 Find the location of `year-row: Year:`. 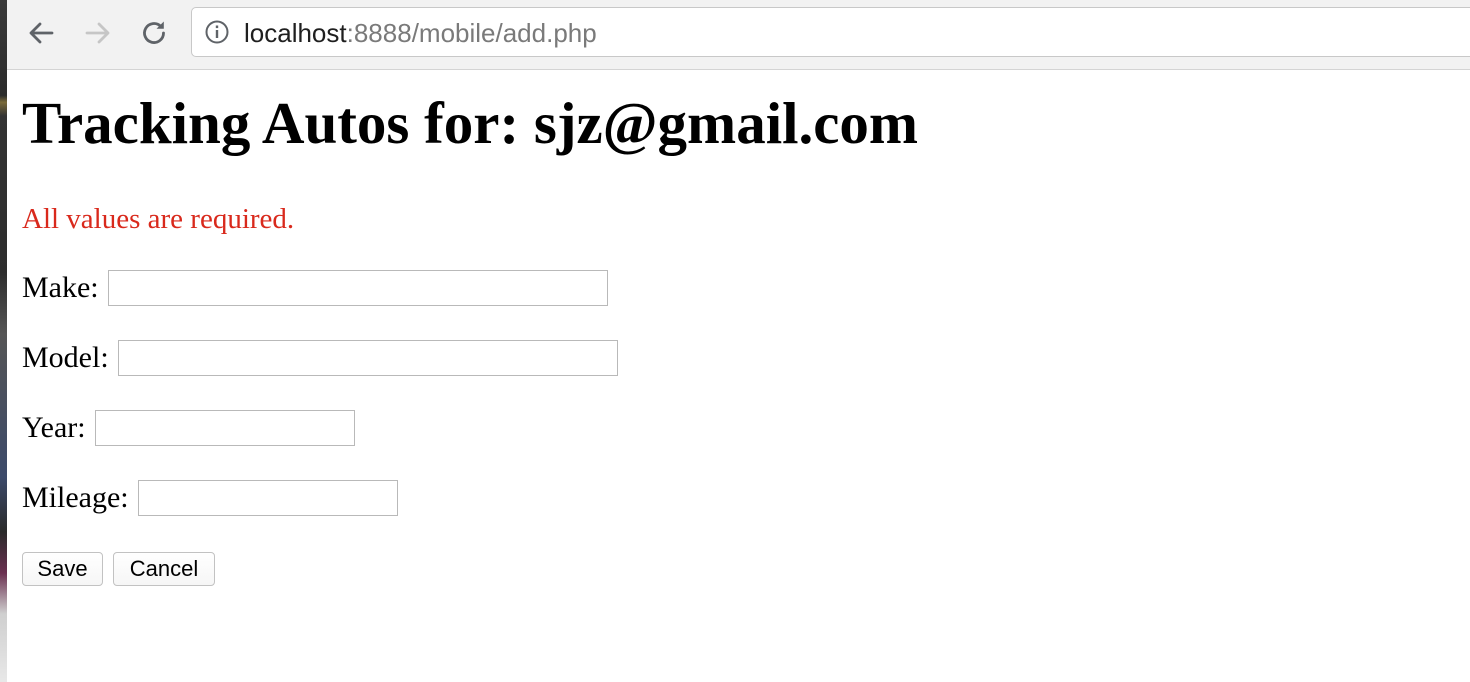

year-row: Year: is located at coordinates (188, 428).